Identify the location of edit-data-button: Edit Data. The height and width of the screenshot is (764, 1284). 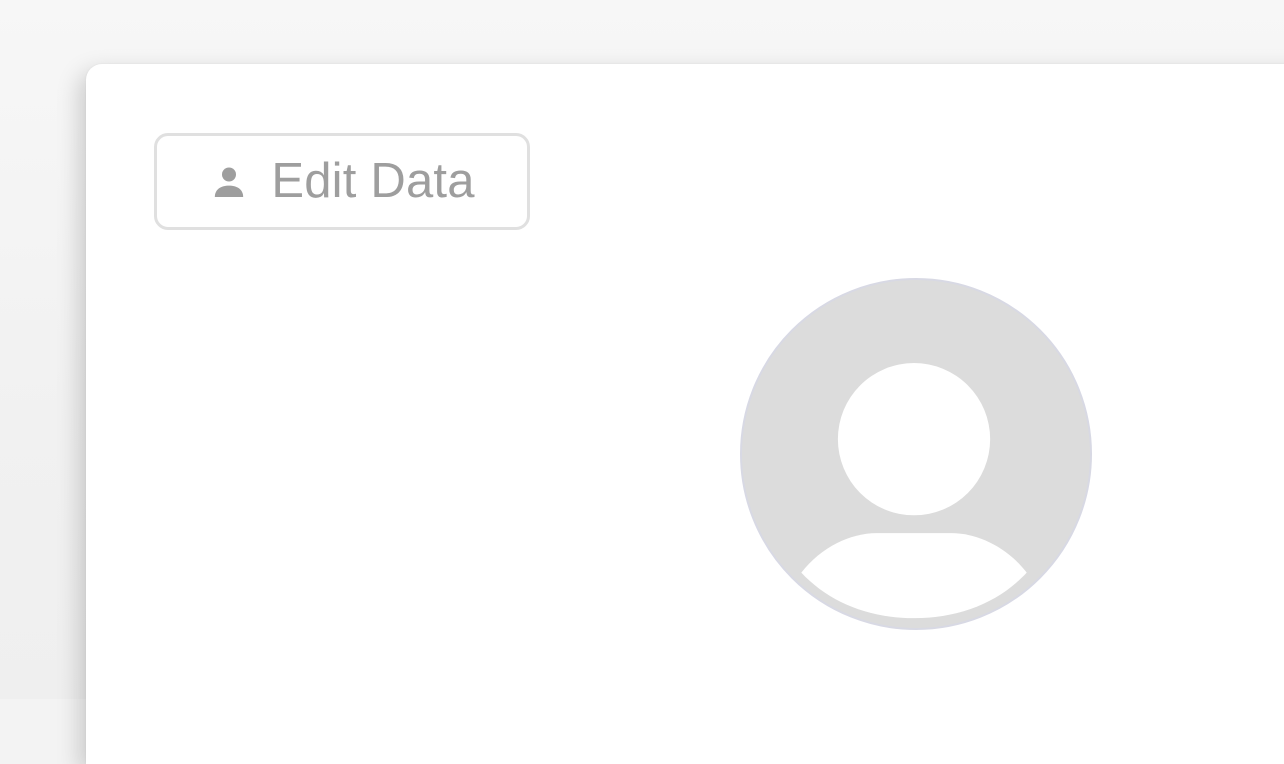
(342, 181).